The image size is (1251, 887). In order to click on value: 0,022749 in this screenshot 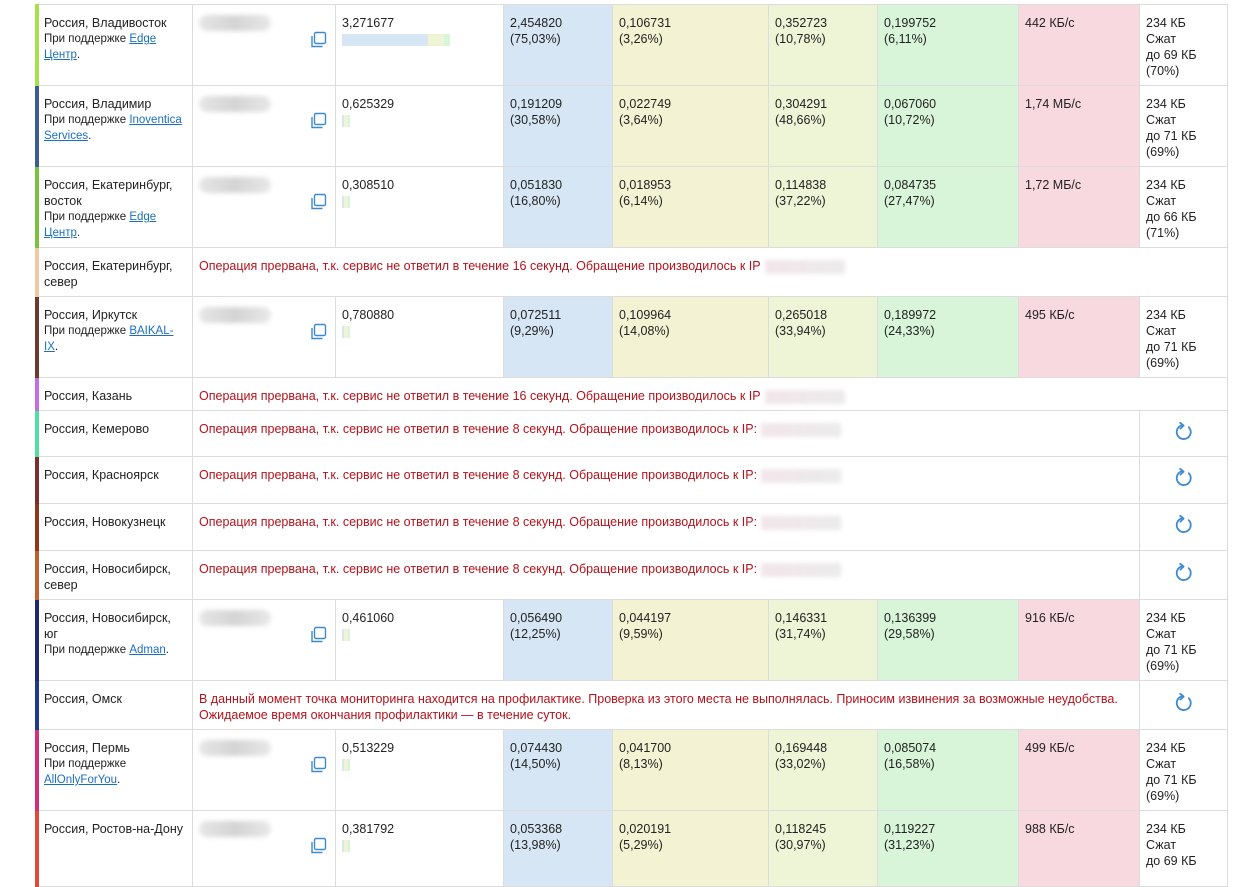, I will do `click(645, 104)`.